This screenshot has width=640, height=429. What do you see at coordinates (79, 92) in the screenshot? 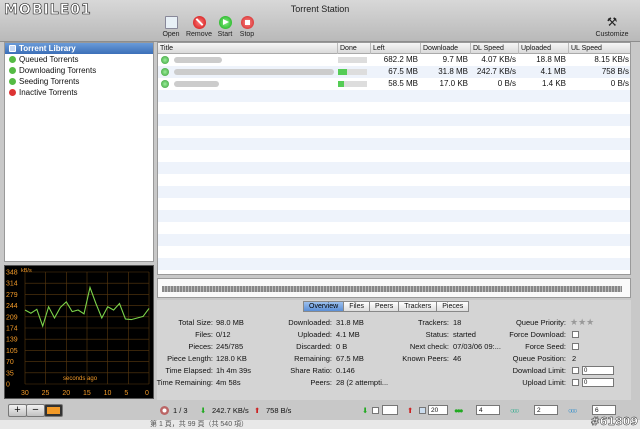
I see `sidebar-item-inactive: Inactive Torrents` at bounding box center [79, 92].